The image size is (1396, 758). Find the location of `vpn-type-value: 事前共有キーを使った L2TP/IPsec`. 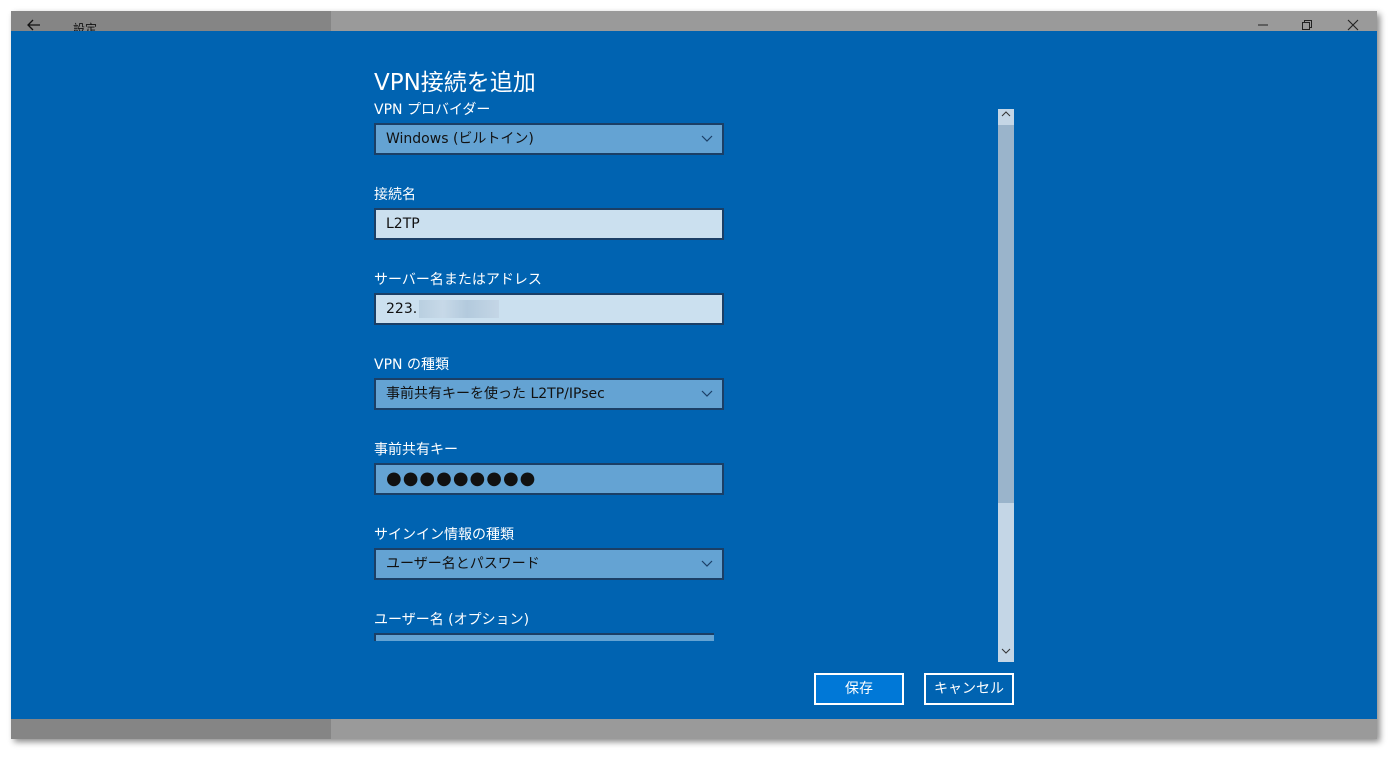

vpn-type-value: 事前共有キーを使った L2TP/IPsec is located at coordinates (495, 394).